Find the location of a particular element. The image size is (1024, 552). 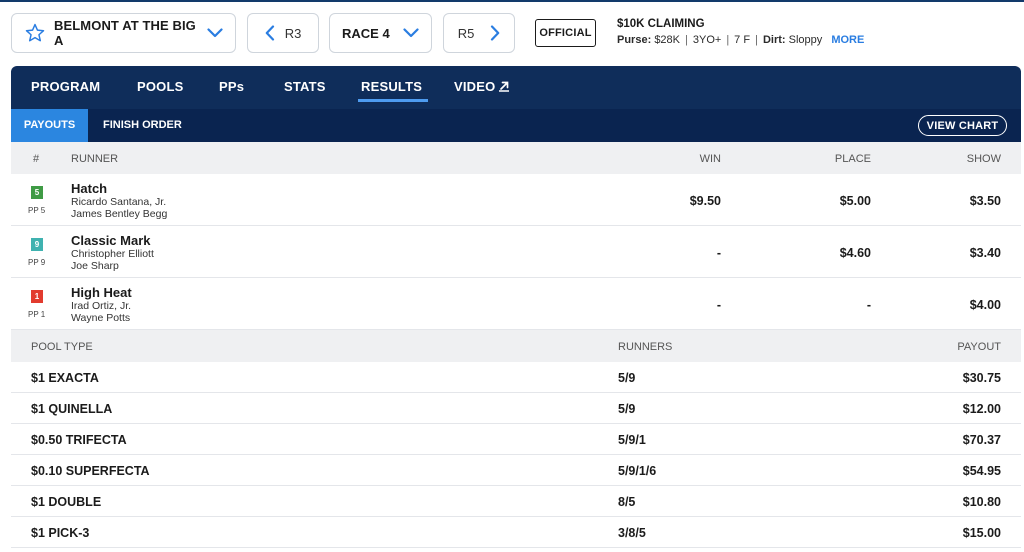

chevron-left-icon is located at coordinates (270, 33).